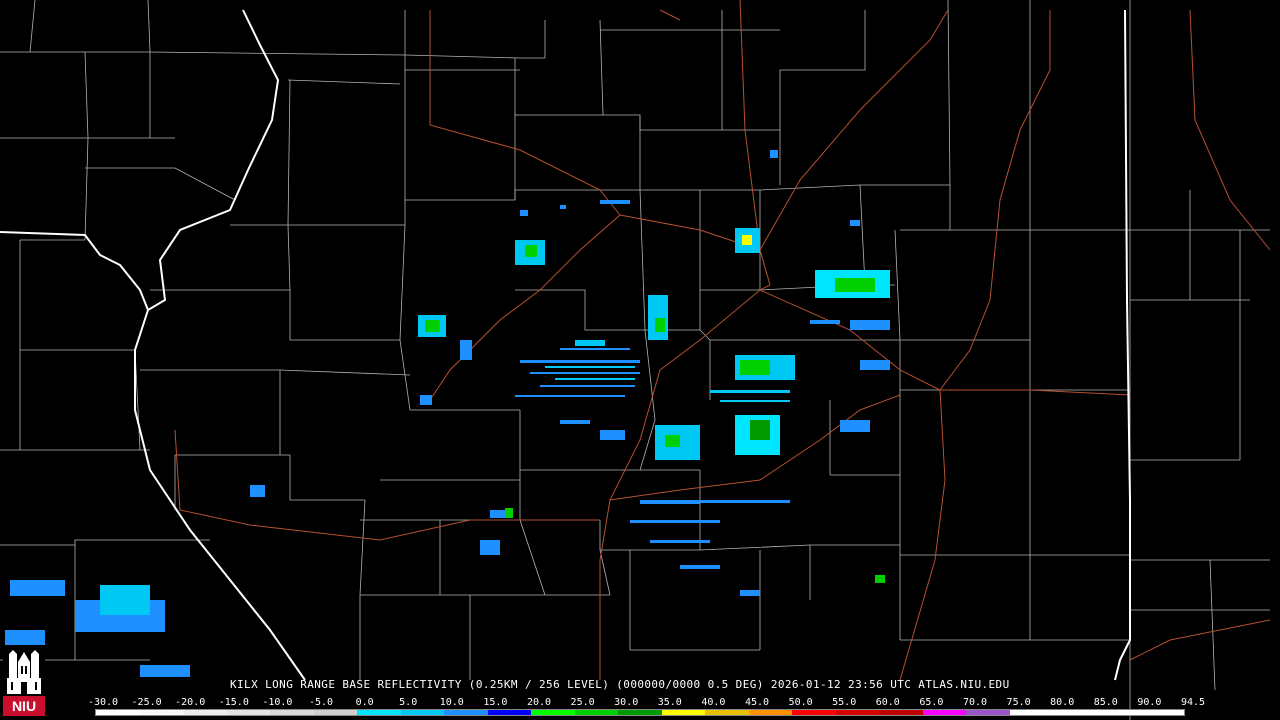  What do you see at coordinates (408, 702) in the screenshot?
I see `scale-label: 5.0` at bounding box center [408, 702].